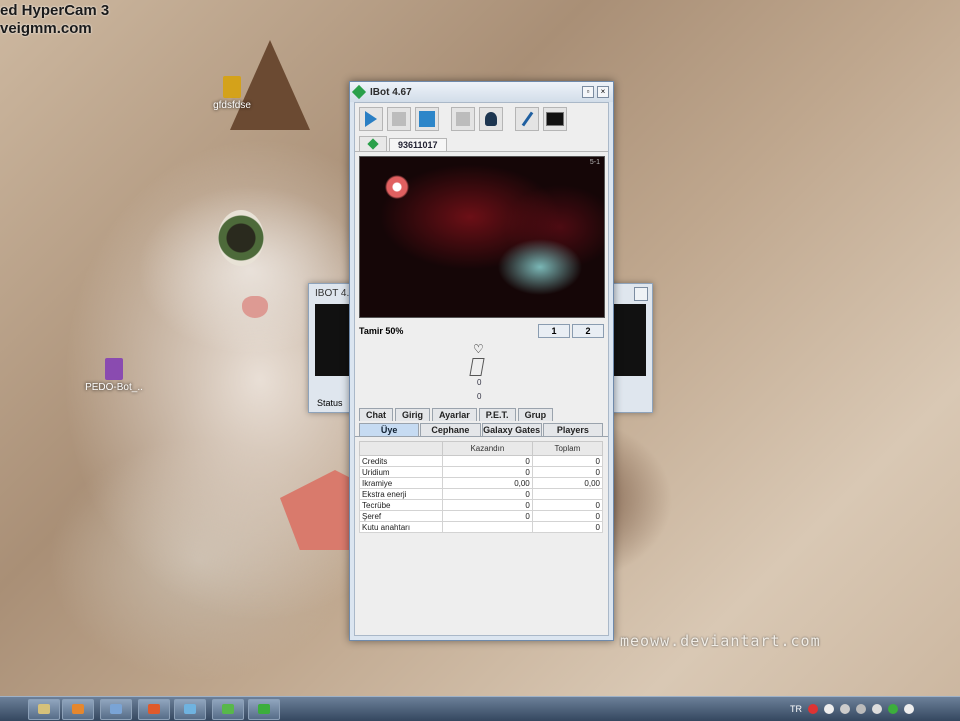 This screenshot has height=721, width=960. Describe the element at coordinates (232, 93) in the screenshot. I see `desktop-icon-folder: gfdsfdse` at that location.